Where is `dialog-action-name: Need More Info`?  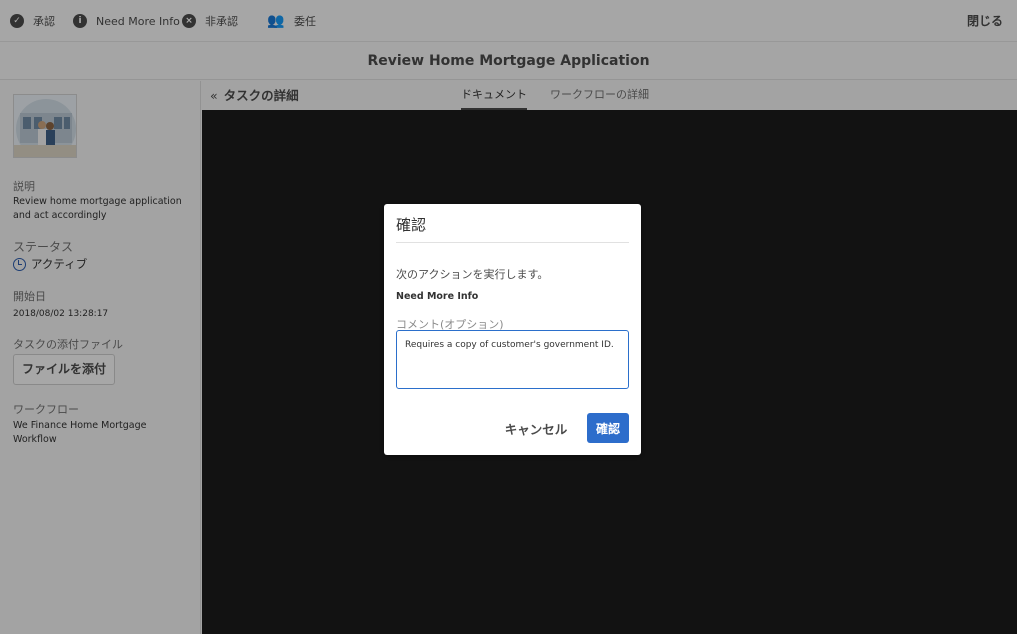 dialog-action-name: Need More Info is located at coordinates (437, 296).